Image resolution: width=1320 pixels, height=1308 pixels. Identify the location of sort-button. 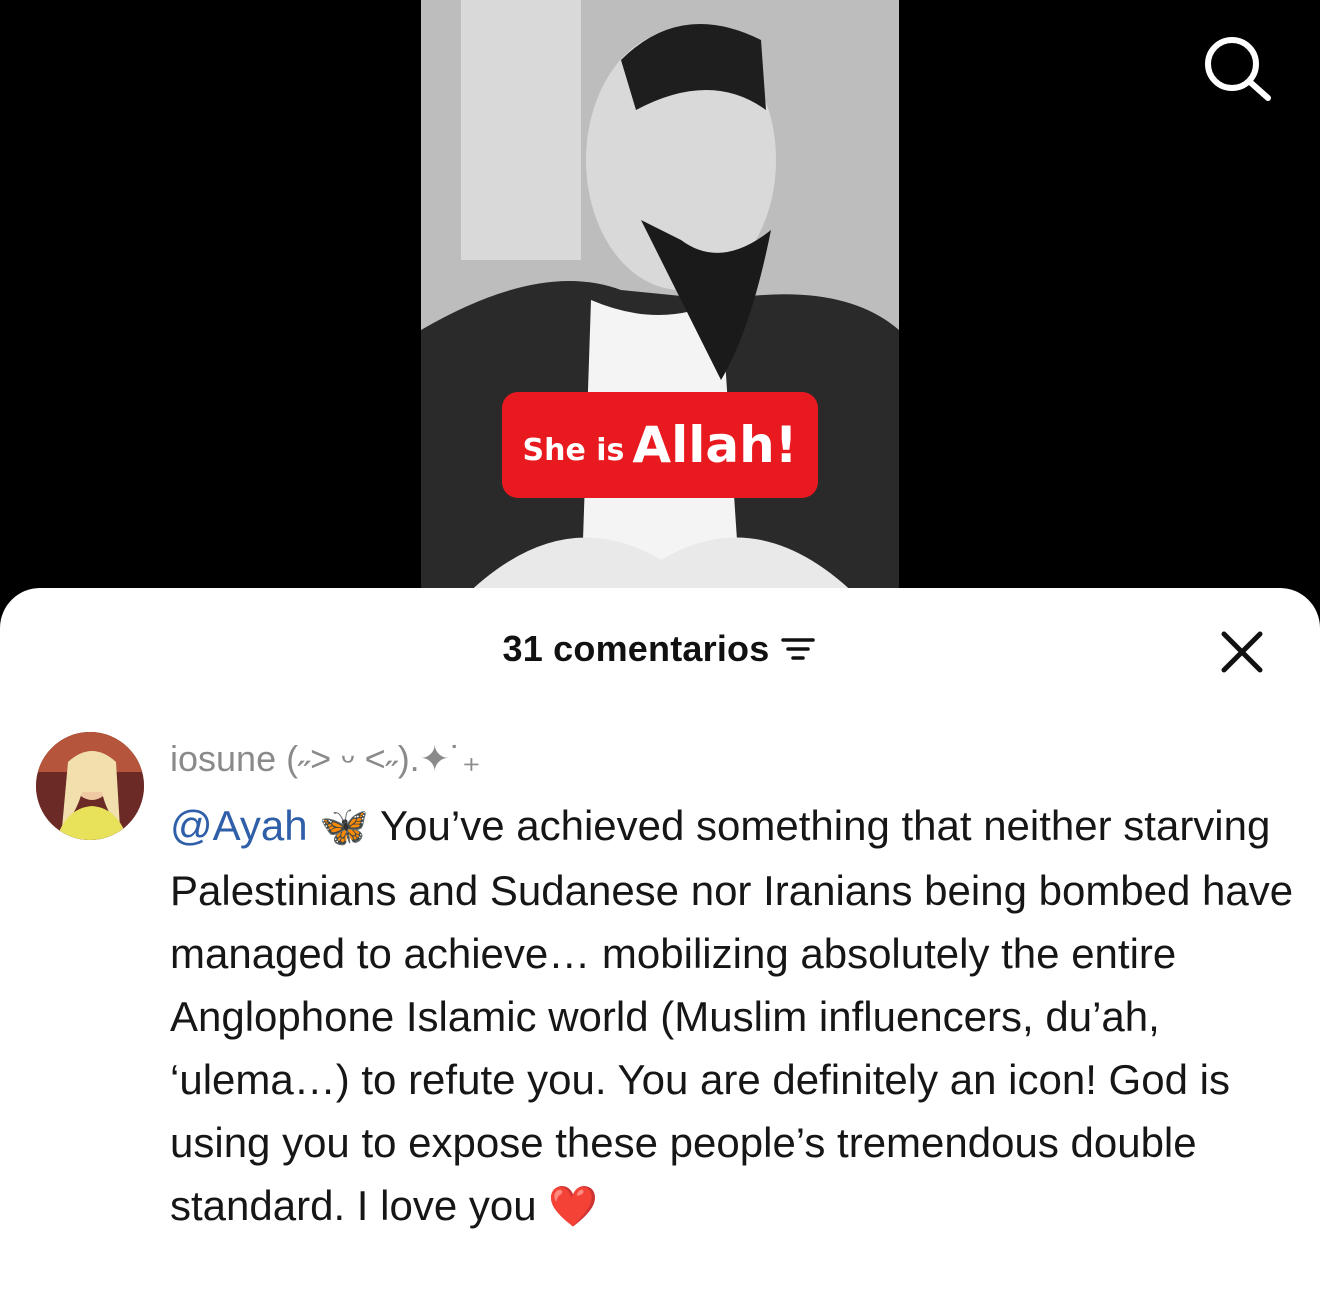
(798, 649).